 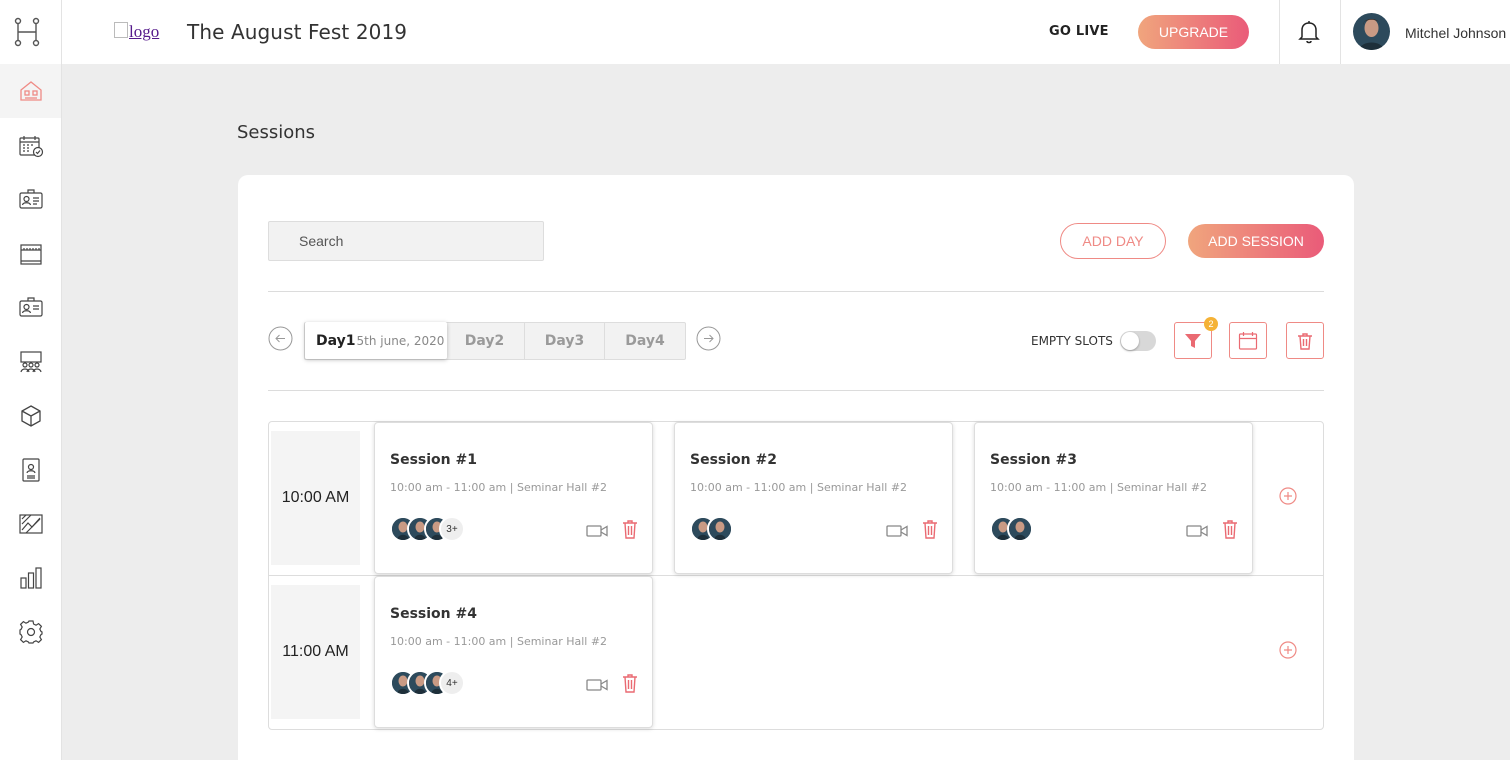 I want to click on bar-chart-icon, so click(x=30, y=578).